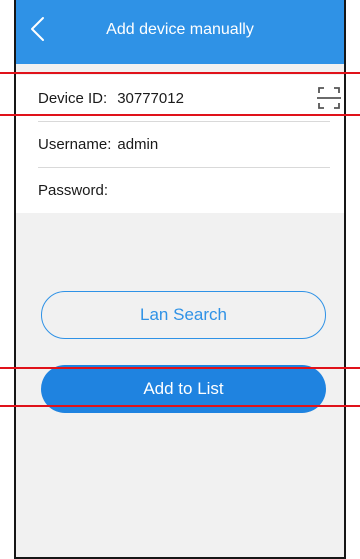  I want to click on username-input, so click(220, 144).